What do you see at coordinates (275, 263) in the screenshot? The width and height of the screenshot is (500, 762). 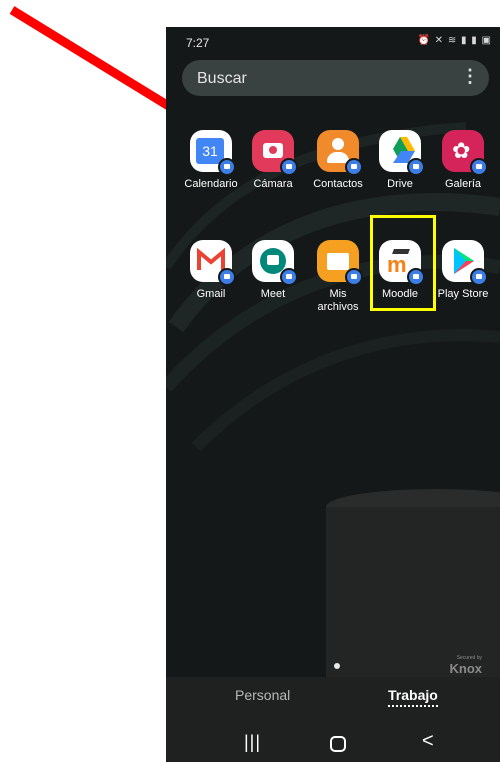 I see `meet-icon` at bounding box center [275, 263].